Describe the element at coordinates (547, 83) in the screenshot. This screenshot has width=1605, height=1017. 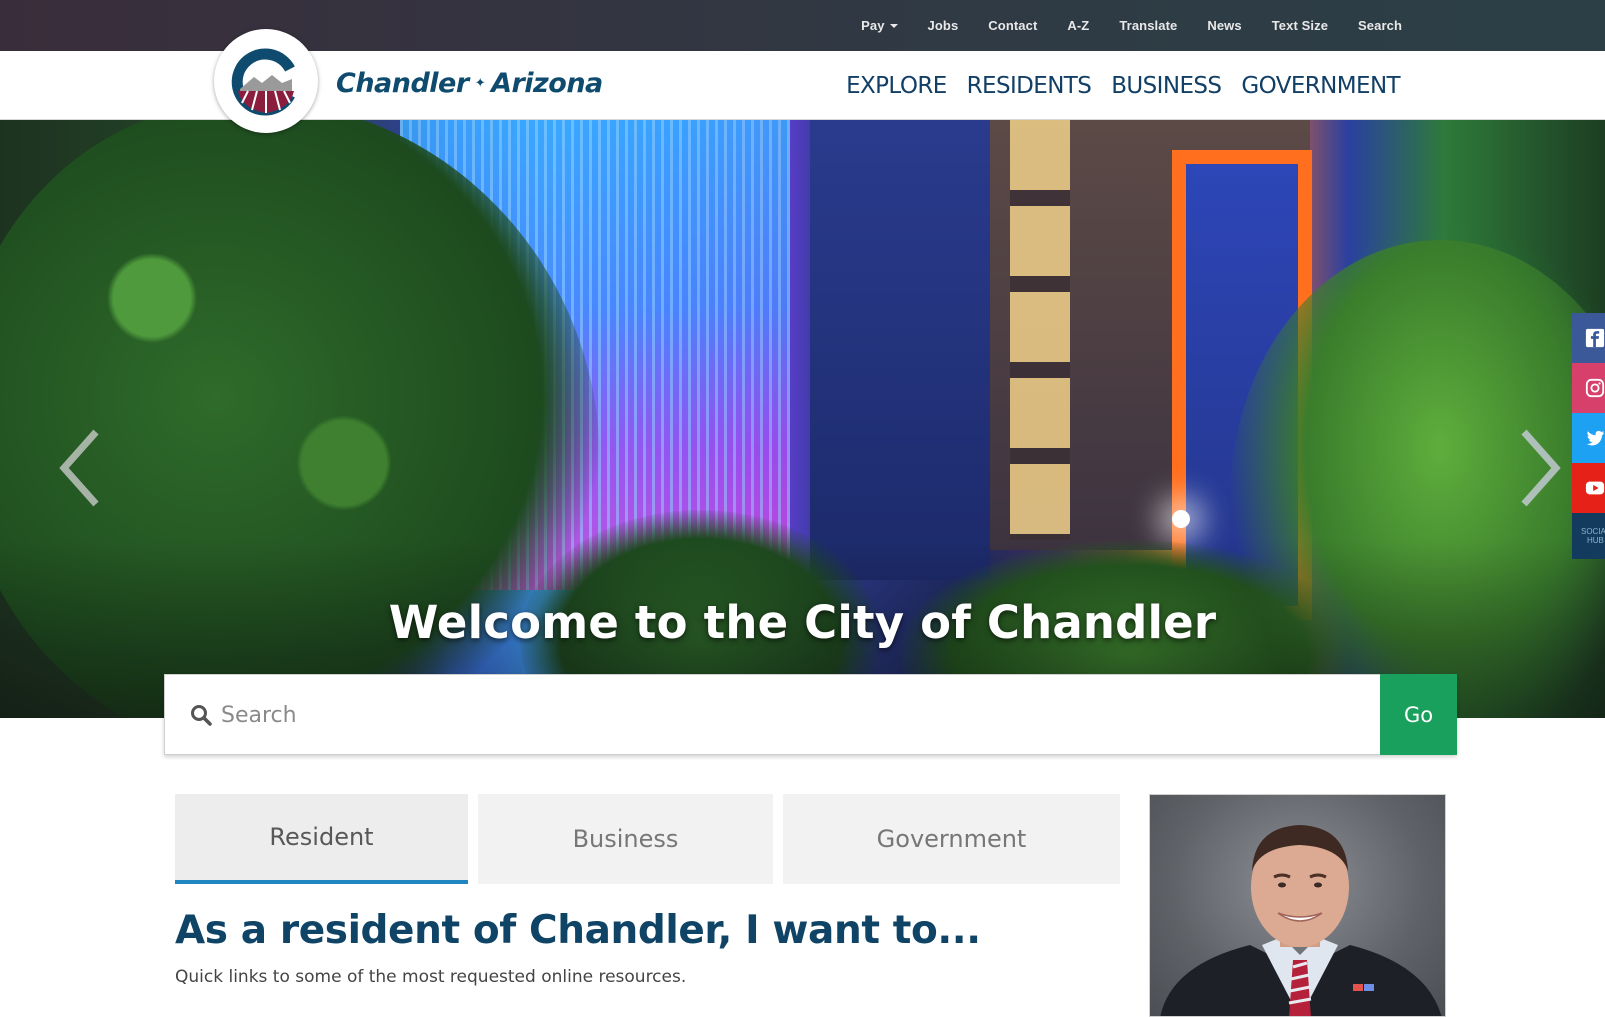
I see `brand-name-part2: Arizona` at that location.